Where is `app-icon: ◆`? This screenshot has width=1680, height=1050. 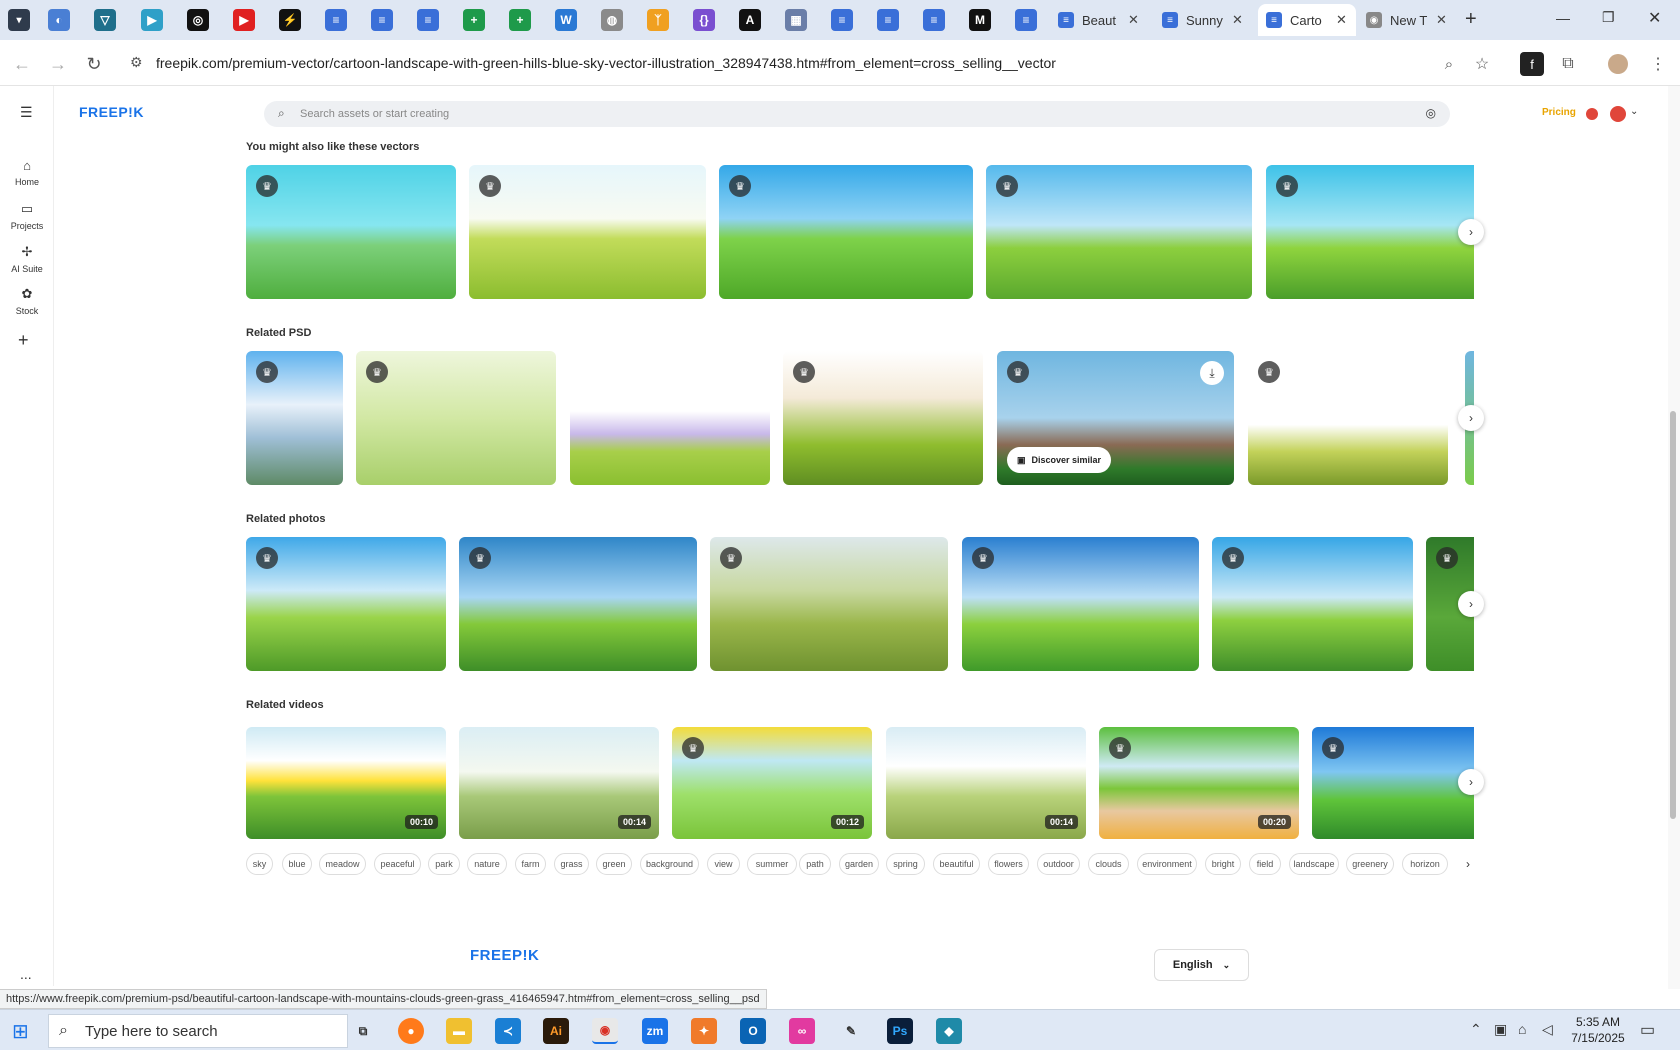 app-icon: ◆ is located at coordinates (949, 1031).